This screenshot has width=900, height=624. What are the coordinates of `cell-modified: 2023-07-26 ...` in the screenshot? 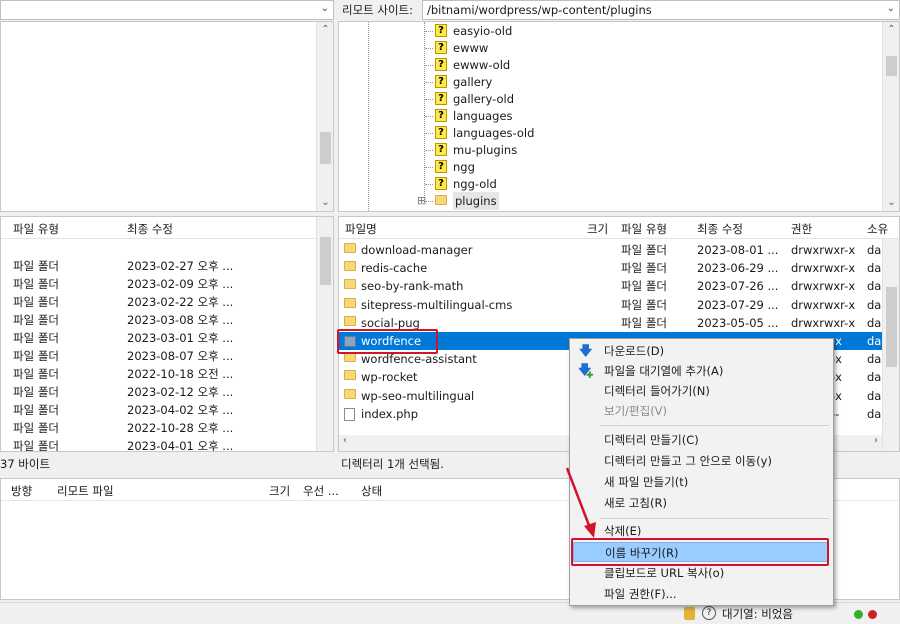 It's located at (738, 286).